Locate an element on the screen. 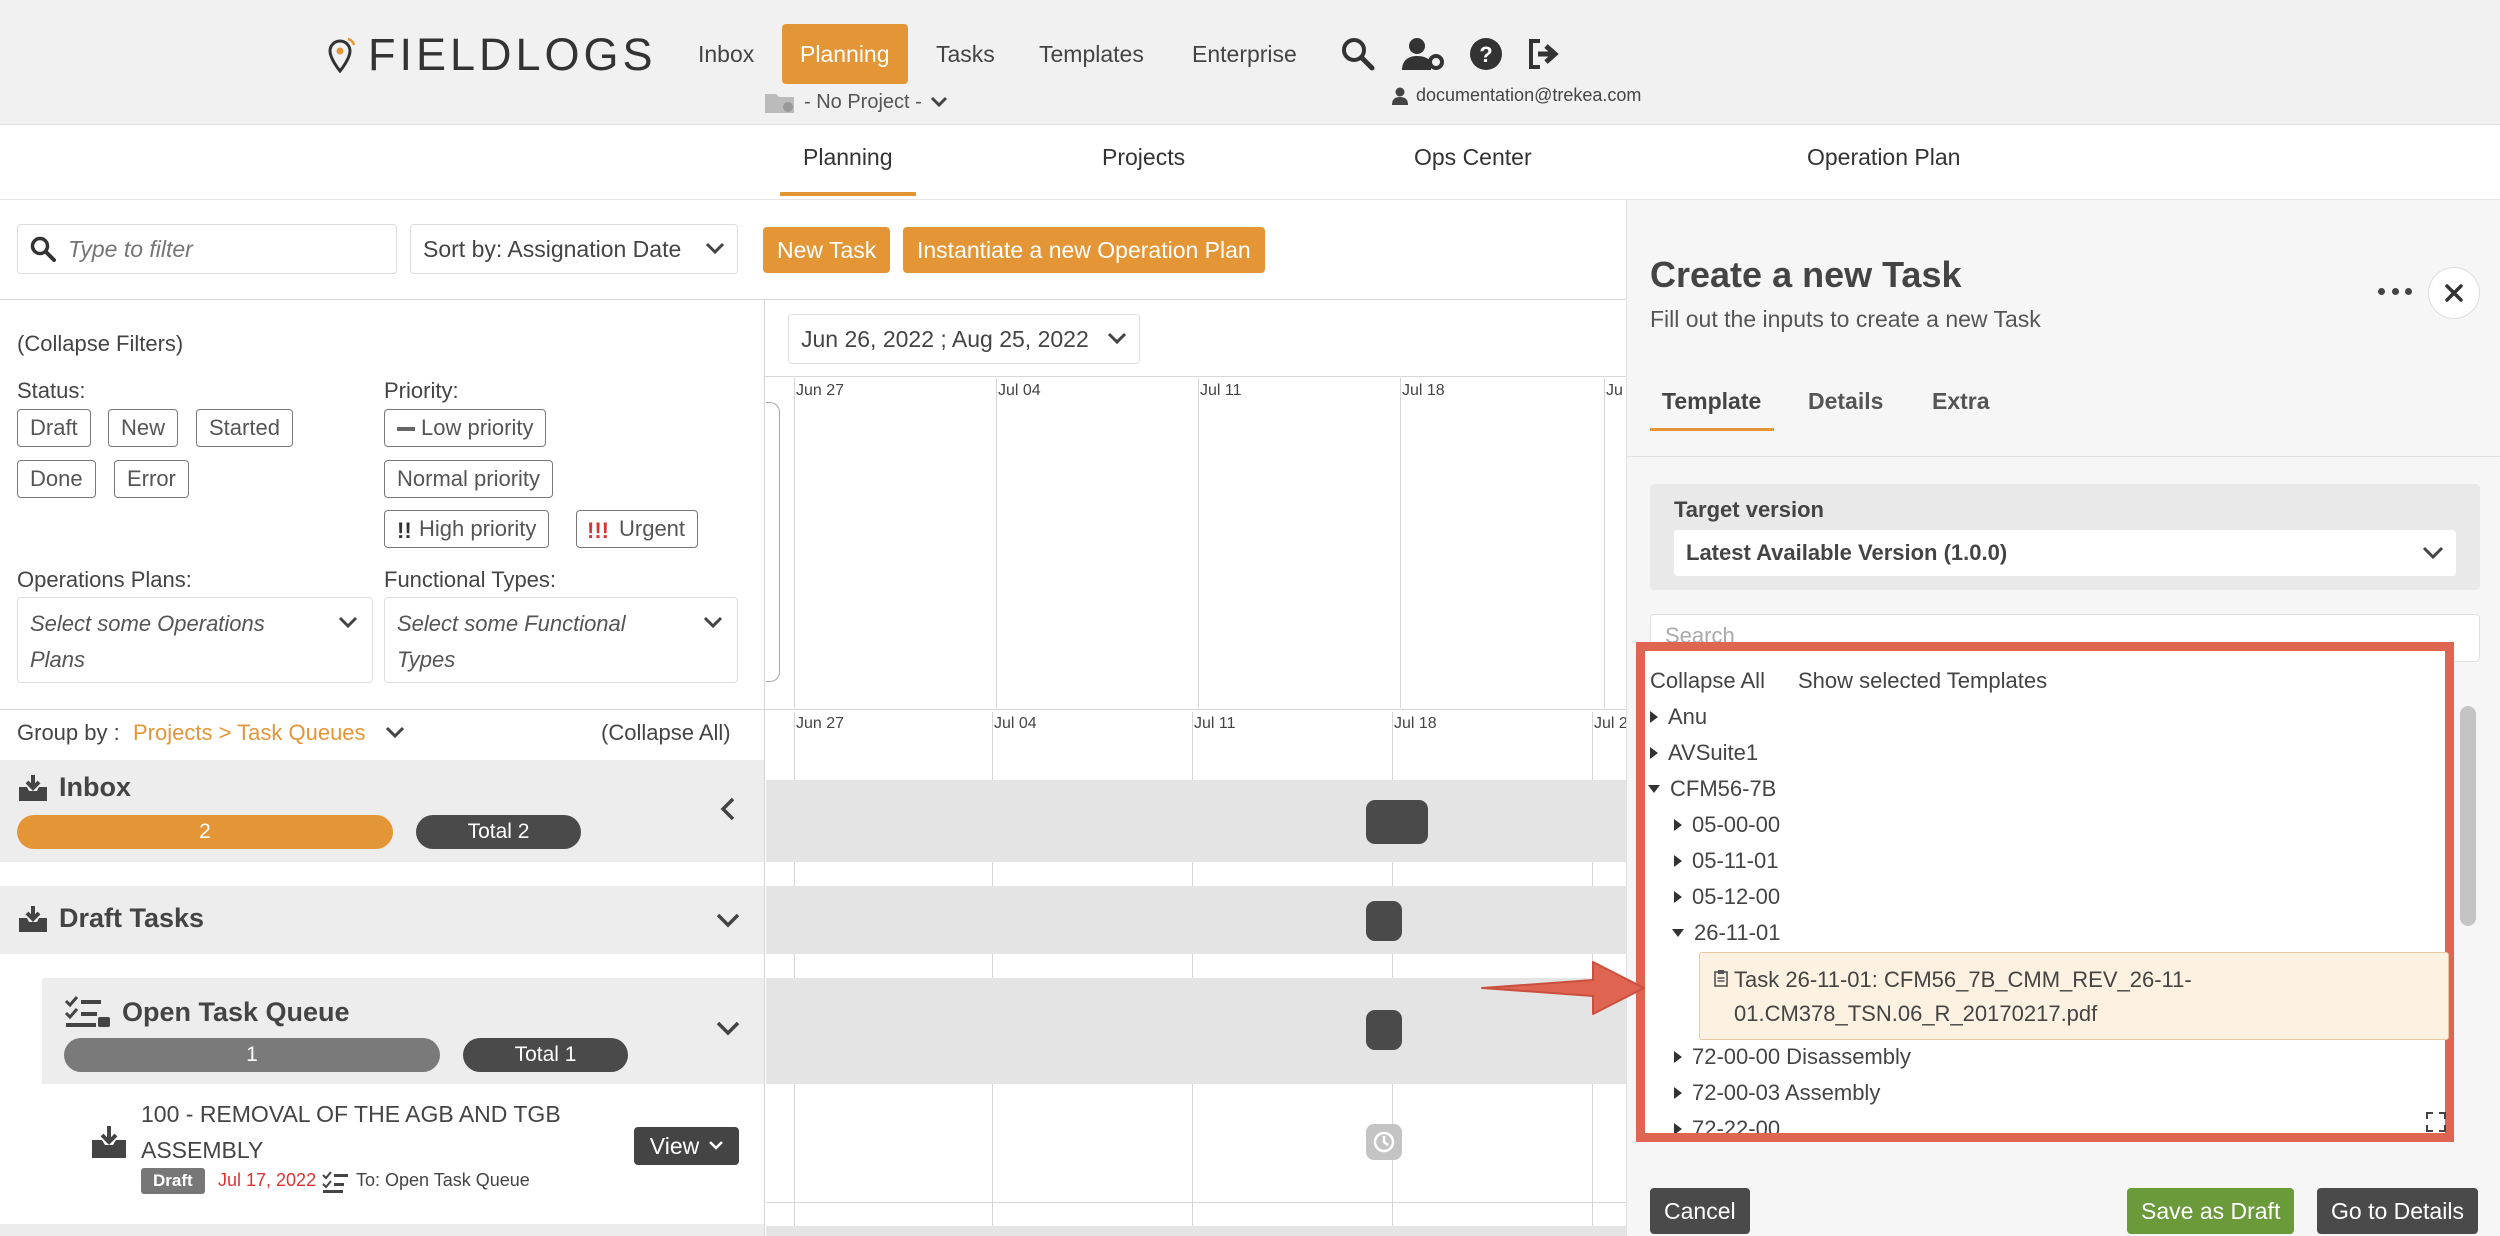 This screenshot has width=2500, height=1236. priority-chip-normal: Normal priority is located at coordinates (469, 479).